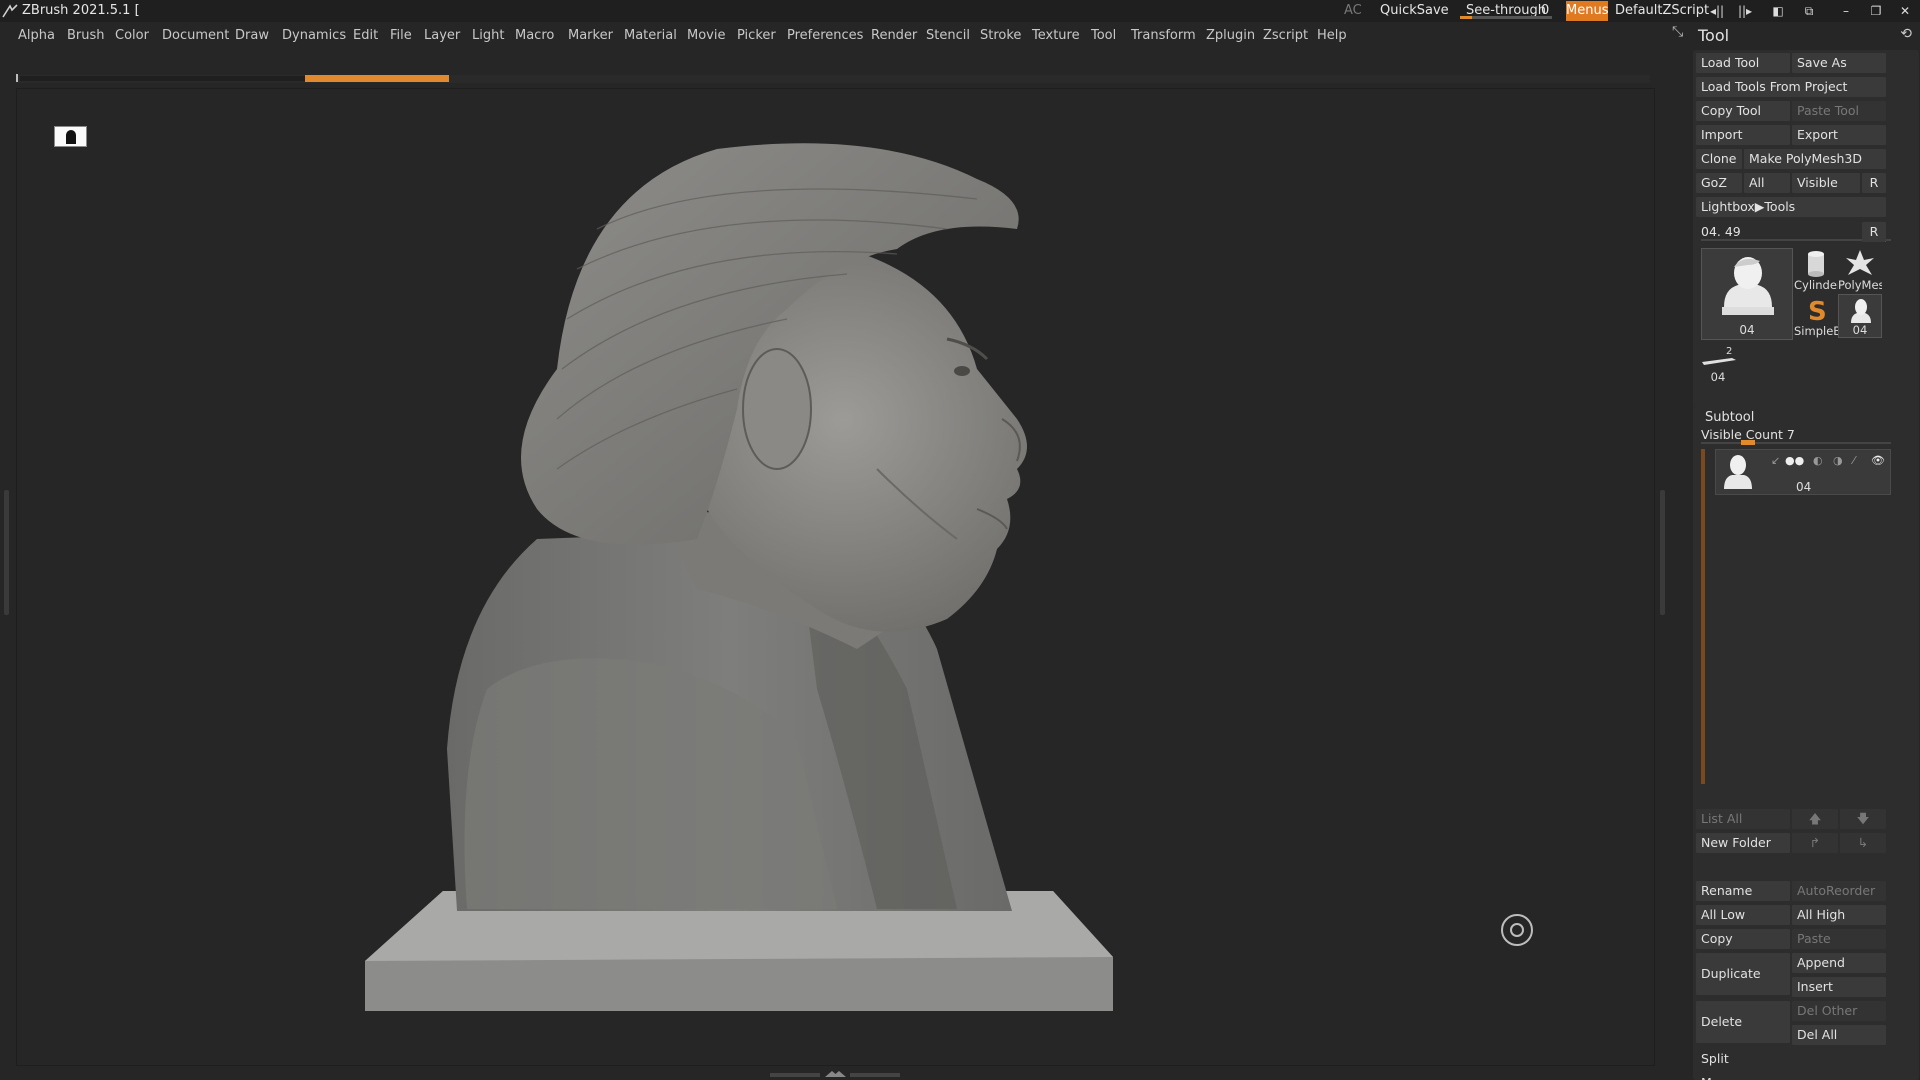 The width and height of the screenshot is (1920, 1080). Describe the element at coordinates (377, 78) in the screenshot. I see `document-tab-active` at that location.